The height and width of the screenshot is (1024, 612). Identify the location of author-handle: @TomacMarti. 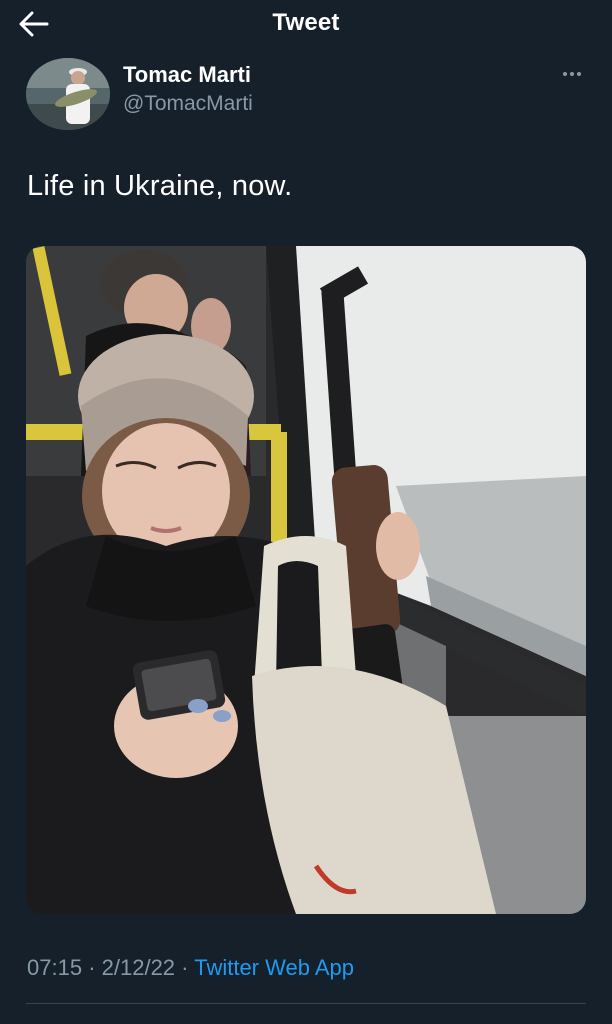
(188, 104).